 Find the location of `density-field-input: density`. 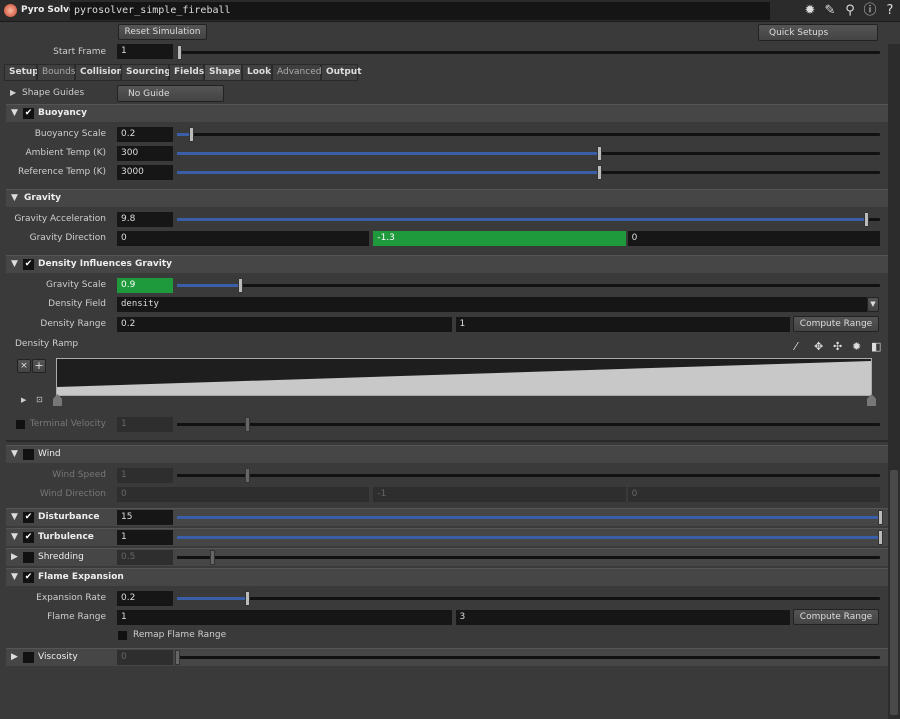

density-field-input: density is located at coordinates (492, 304).